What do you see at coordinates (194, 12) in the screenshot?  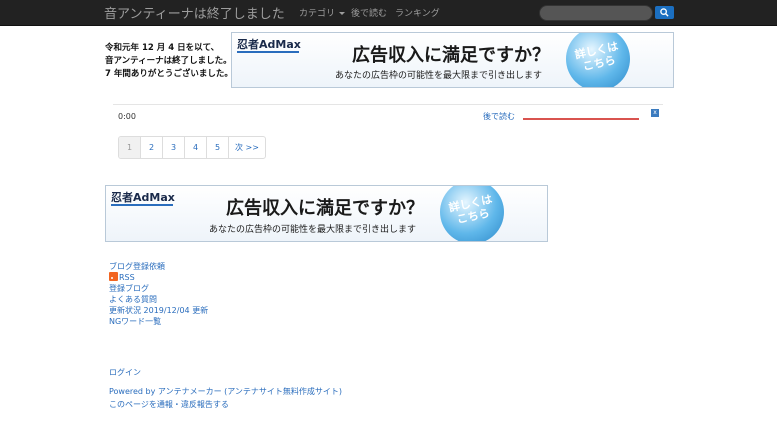 I see `site-brand: 音アンティーナは終了しました` at bounding box center [194, 12].